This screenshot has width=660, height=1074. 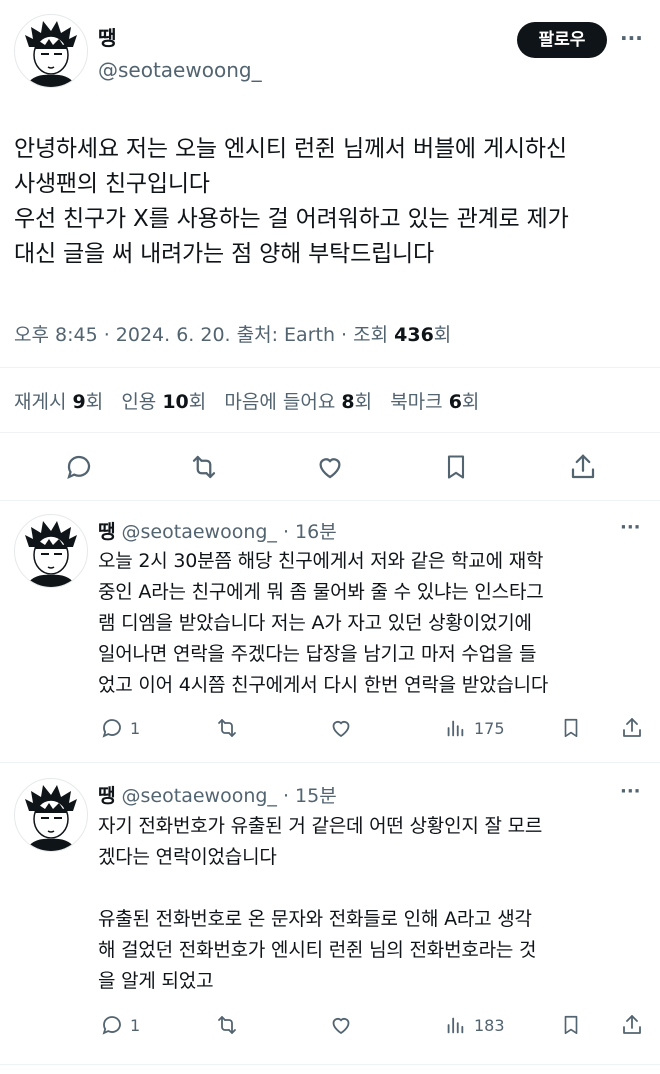 What do you see at coordinates (79, 402) in the screenshot?
I see `repost-stat-count: 9` at bounding box center [79, 402].